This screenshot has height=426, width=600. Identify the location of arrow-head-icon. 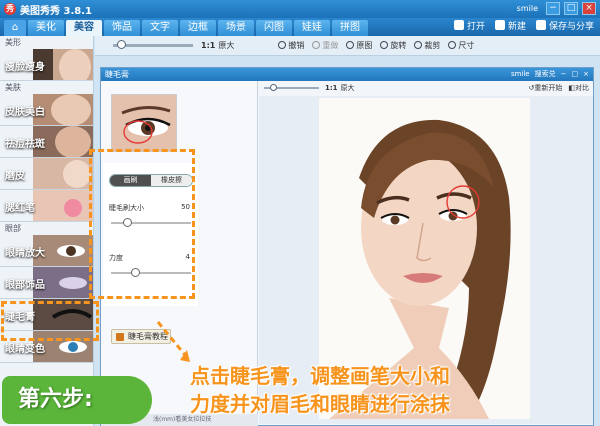
(185, 356).